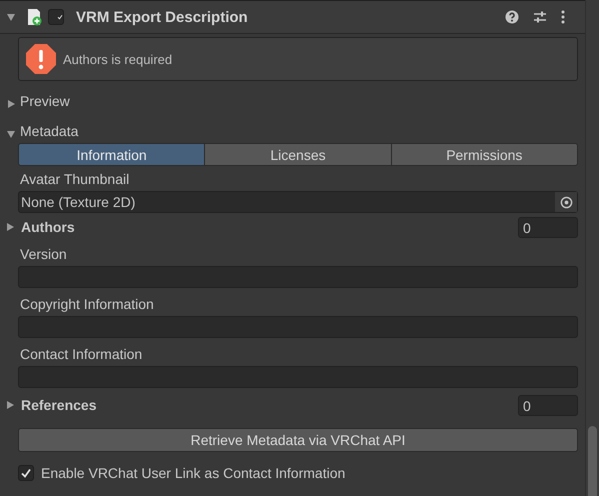 Image resolution: width=599 pixels, height=496 pixels. What do you see at coordinates (162, 17) in the screenshot?
I see `component-title: VRM Export Description` at bounding box center [162, 17].